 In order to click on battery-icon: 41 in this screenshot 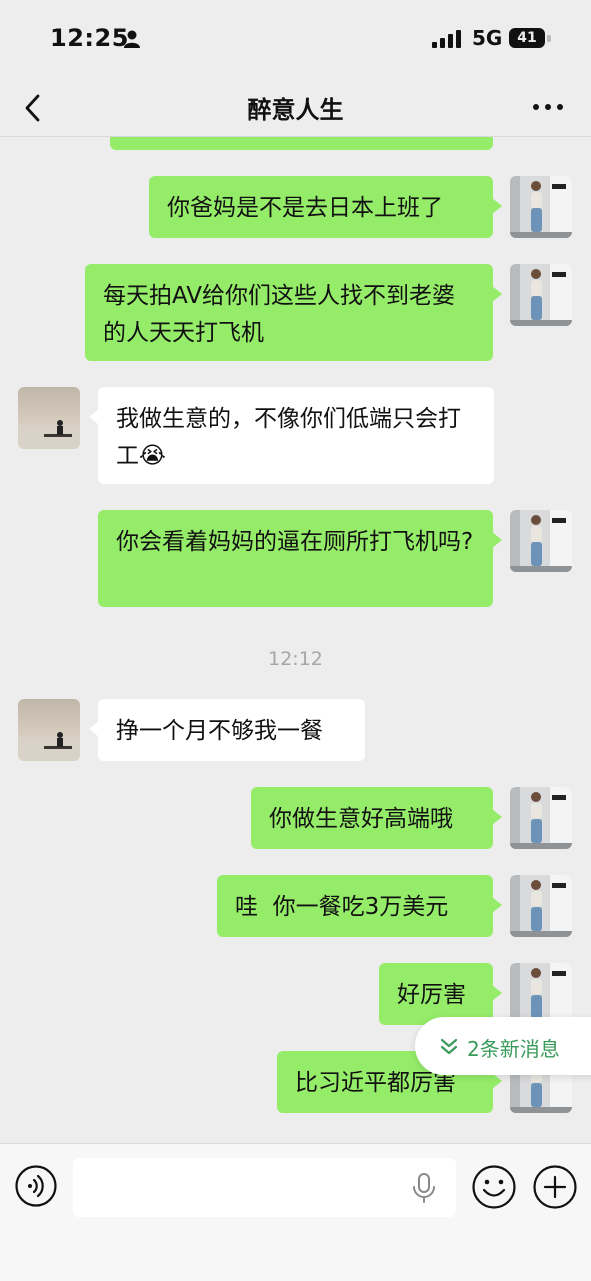, I will do `click(527, 38)`.